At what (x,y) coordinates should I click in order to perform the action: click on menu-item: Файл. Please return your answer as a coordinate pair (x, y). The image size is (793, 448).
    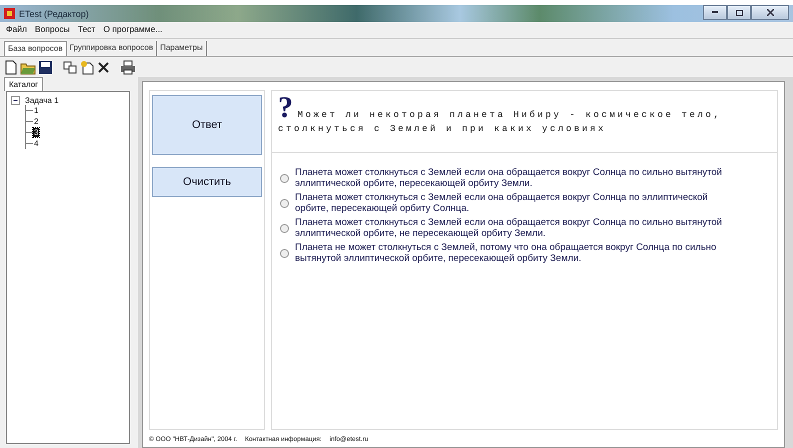
    Looking at the image, I should click on (16, 30).